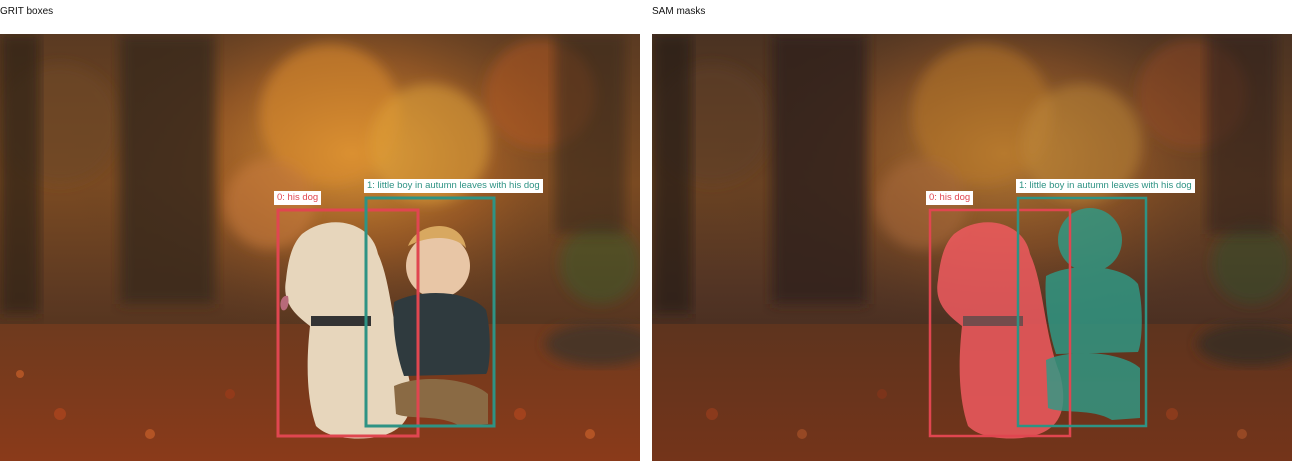 The height and width of the screenshot is (461, 1292). What do you see at coordinates (950, 198) in the screenshot?
I see `mask-label-0: 0: his dog` at bounding box center [950, 198].